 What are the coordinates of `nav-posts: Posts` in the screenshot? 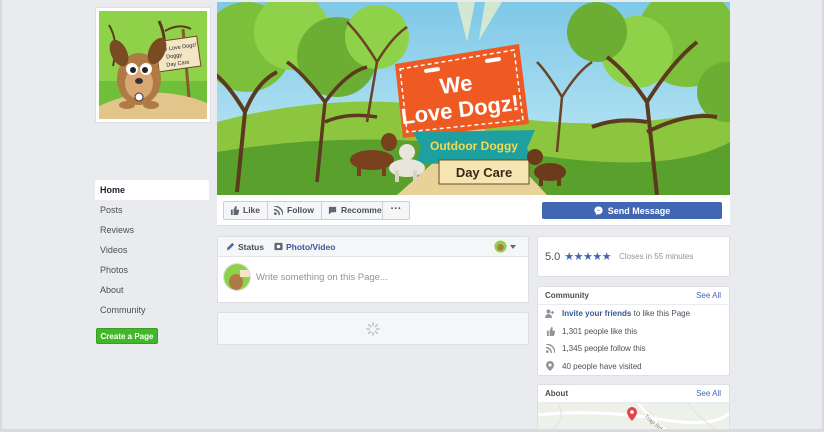 It's located at (152, 210).